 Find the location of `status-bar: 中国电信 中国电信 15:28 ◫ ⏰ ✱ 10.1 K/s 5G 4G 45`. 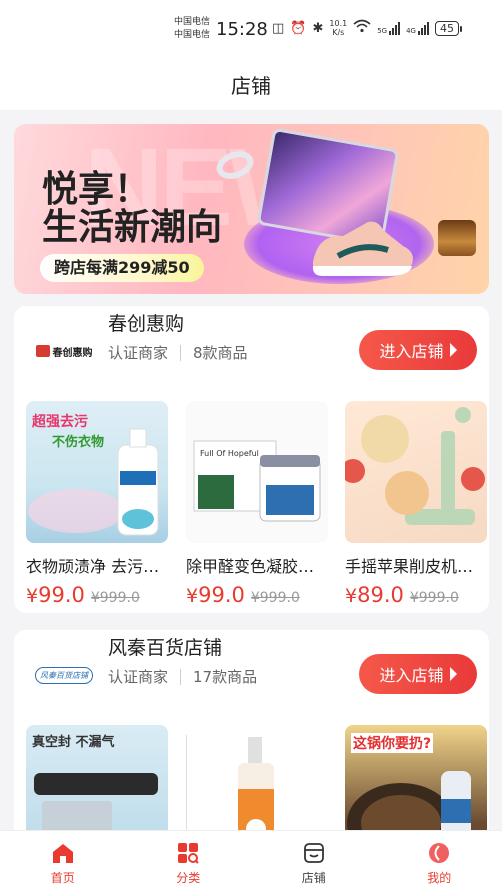

status-bar: 中国电信 中国电信 15:28 ◫ ⏰ ✱ 10.1 K/s 5G 4G 45 is located at coordinates (251, 29).